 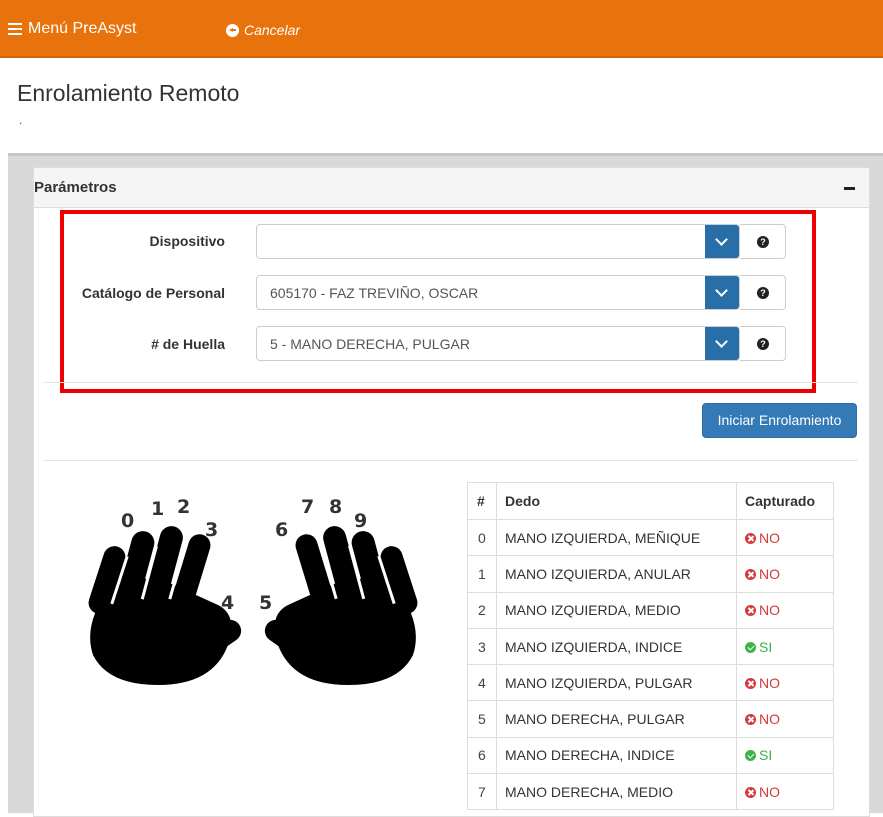 I want to click on row-finger: MANO DERECHA, MEDIO, so click(x=616, y=792).